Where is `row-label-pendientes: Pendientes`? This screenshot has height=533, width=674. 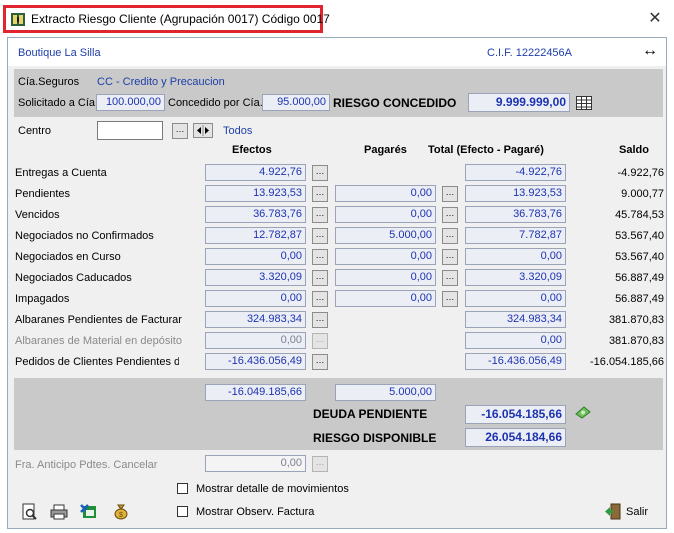
row-label-pendientes: Pendientes is located at coordinates (43, 194).